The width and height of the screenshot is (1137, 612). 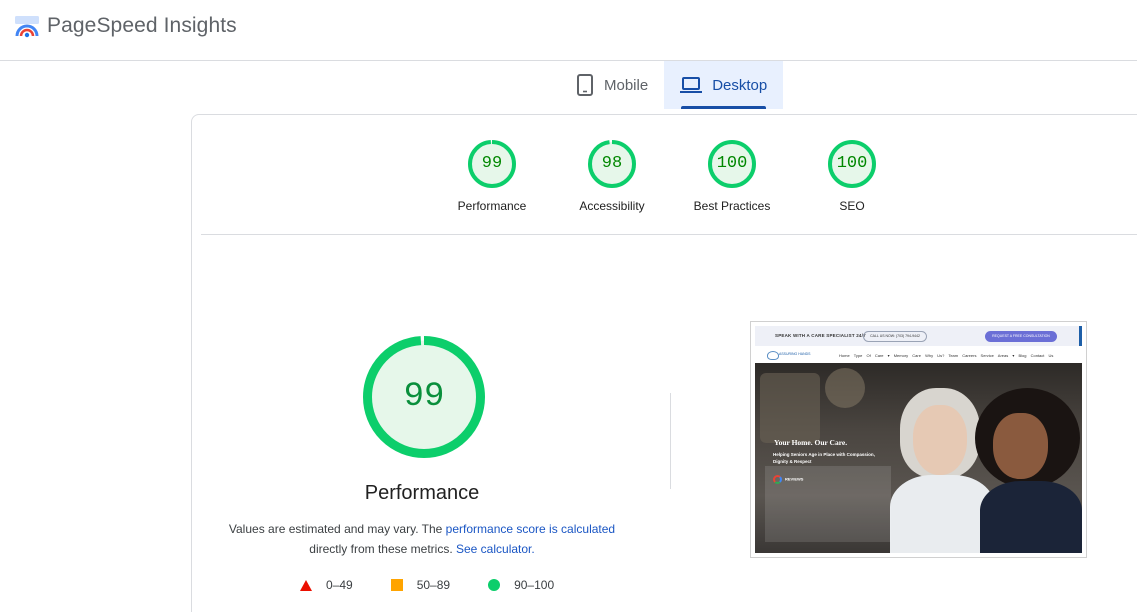 I want to click on triangle-icon, so click(x=306, y=585).